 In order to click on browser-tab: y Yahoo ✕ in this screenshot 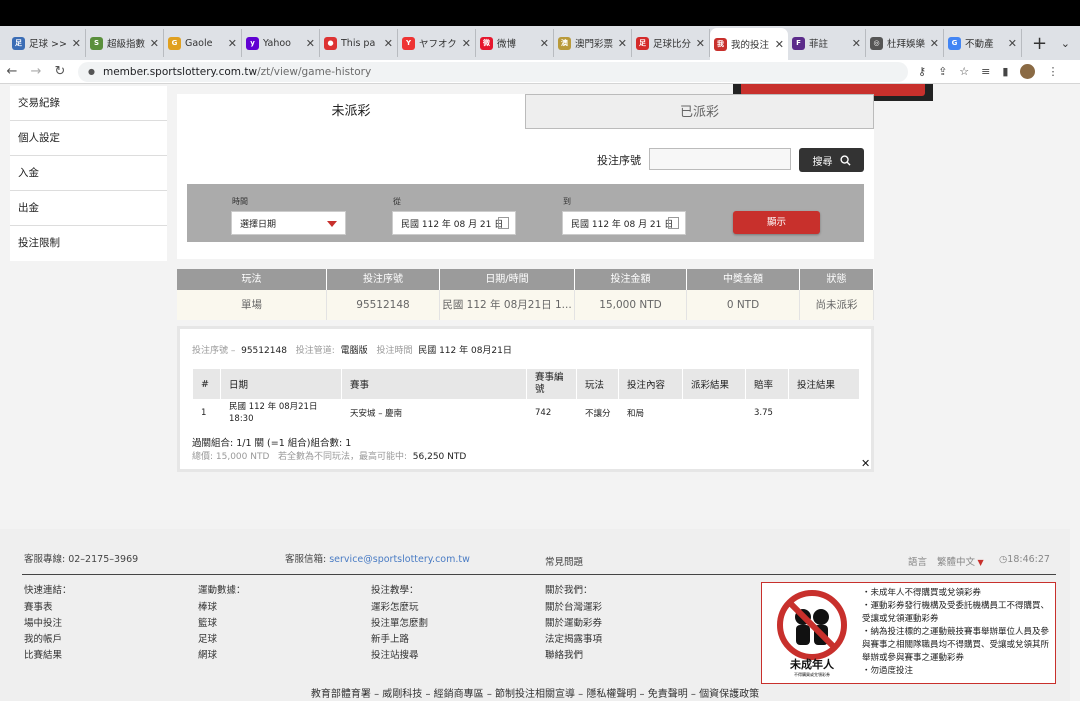, I will do `click(281, 43)`.